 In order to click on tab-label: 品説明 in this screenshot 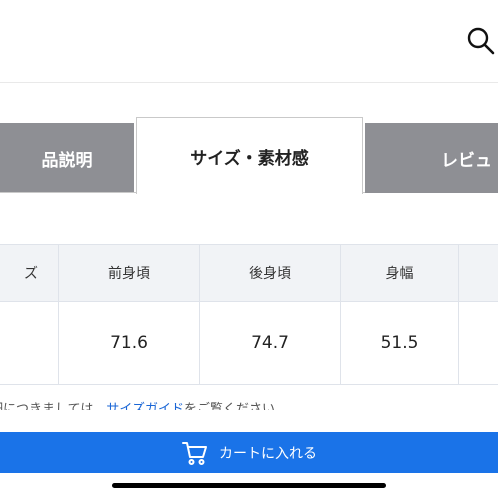, I will do `click(67, 160)`.